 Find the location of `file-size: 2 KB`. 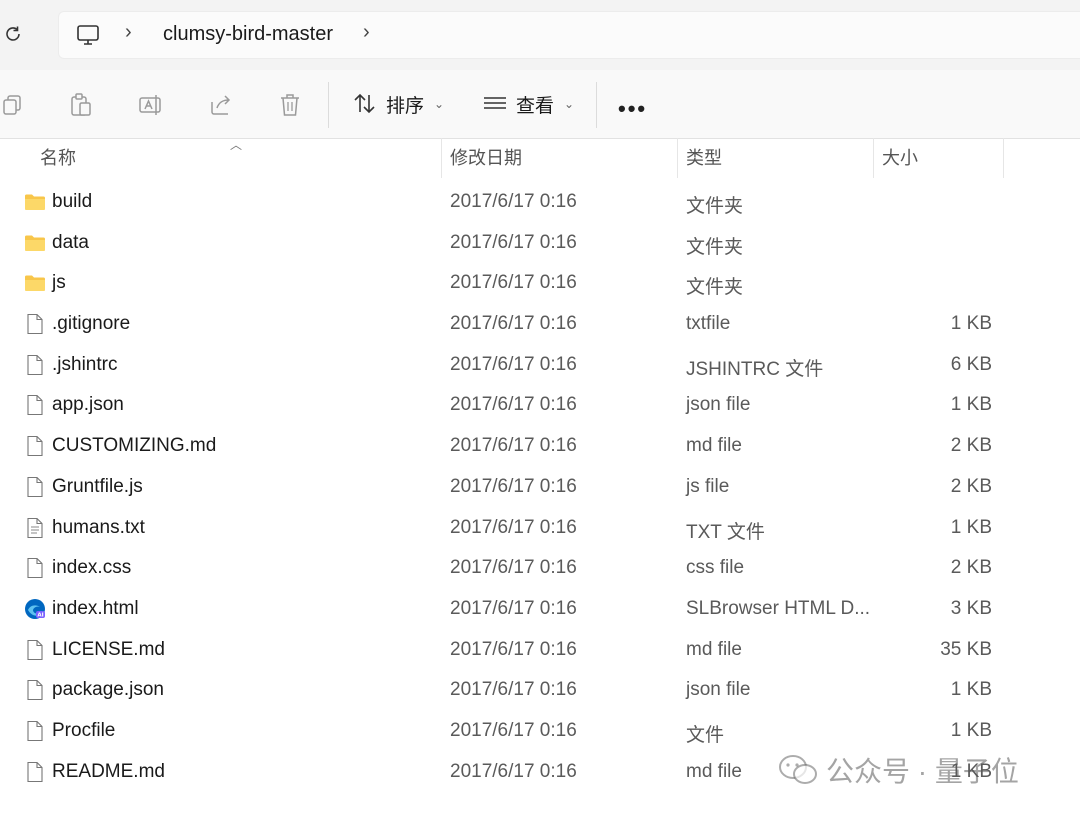

file-size: 2 KB is located at coordinates (971, 446).